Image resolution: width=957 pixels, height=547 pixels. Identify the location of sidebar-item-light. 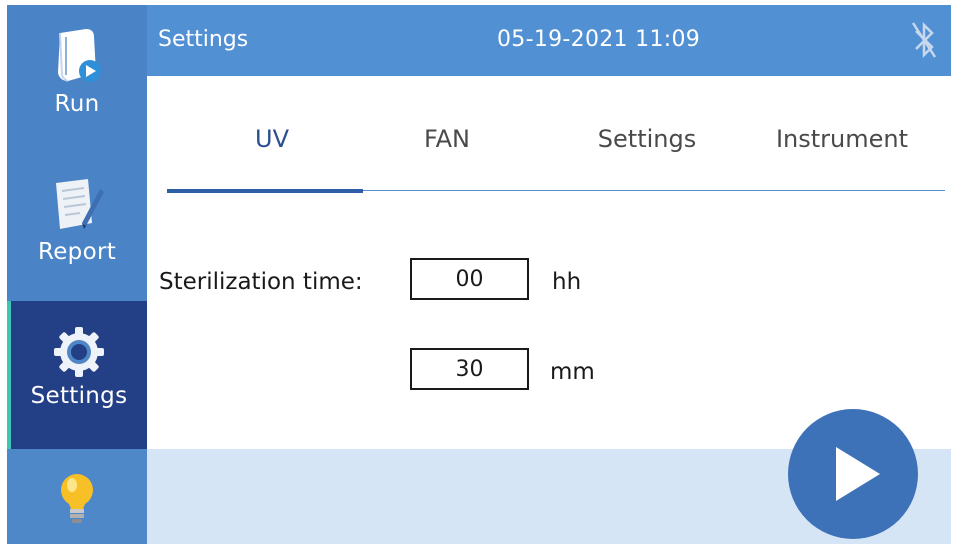
(77, 496).